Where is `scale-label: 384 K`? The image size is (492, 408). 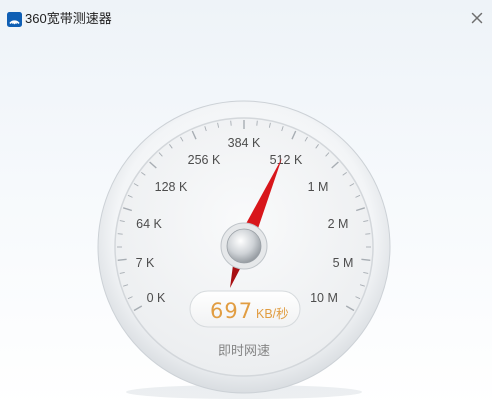 scale-label: 384 K is located at coordinates (244, 143).